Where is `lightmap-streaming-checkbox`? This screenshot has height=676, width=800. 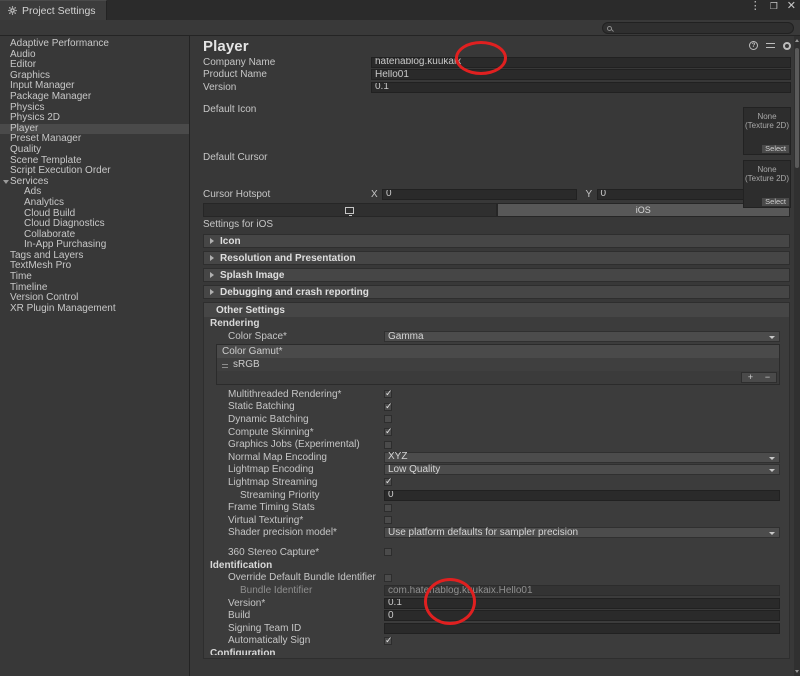
lightmap-streaming-checkbox is located at coordinates (388, 481).